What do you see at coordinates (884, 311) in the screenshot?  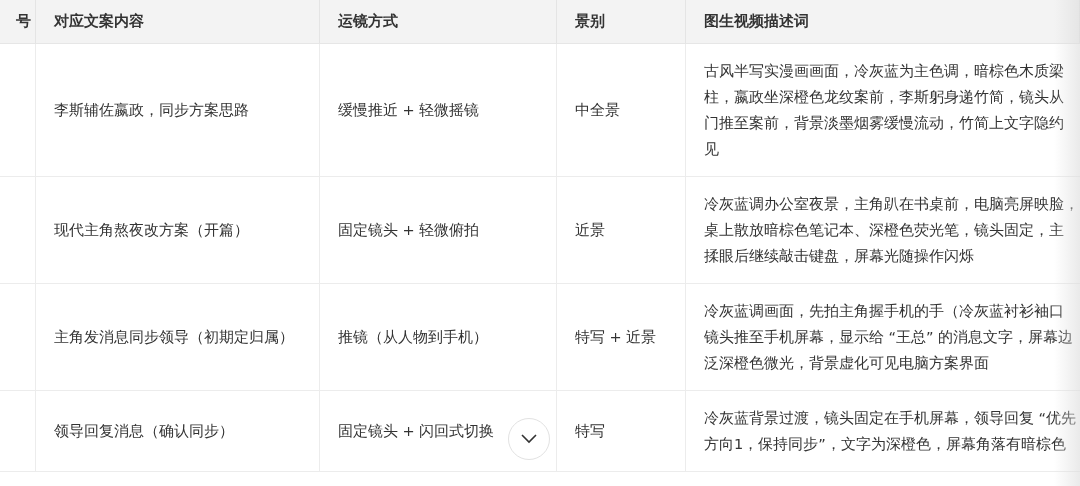 I see `prompt-text-line: 冷灰蓝调画面，先拍主角握手机的手（冷灰蓝衬衫袖口` at bounding box center [884, 311].